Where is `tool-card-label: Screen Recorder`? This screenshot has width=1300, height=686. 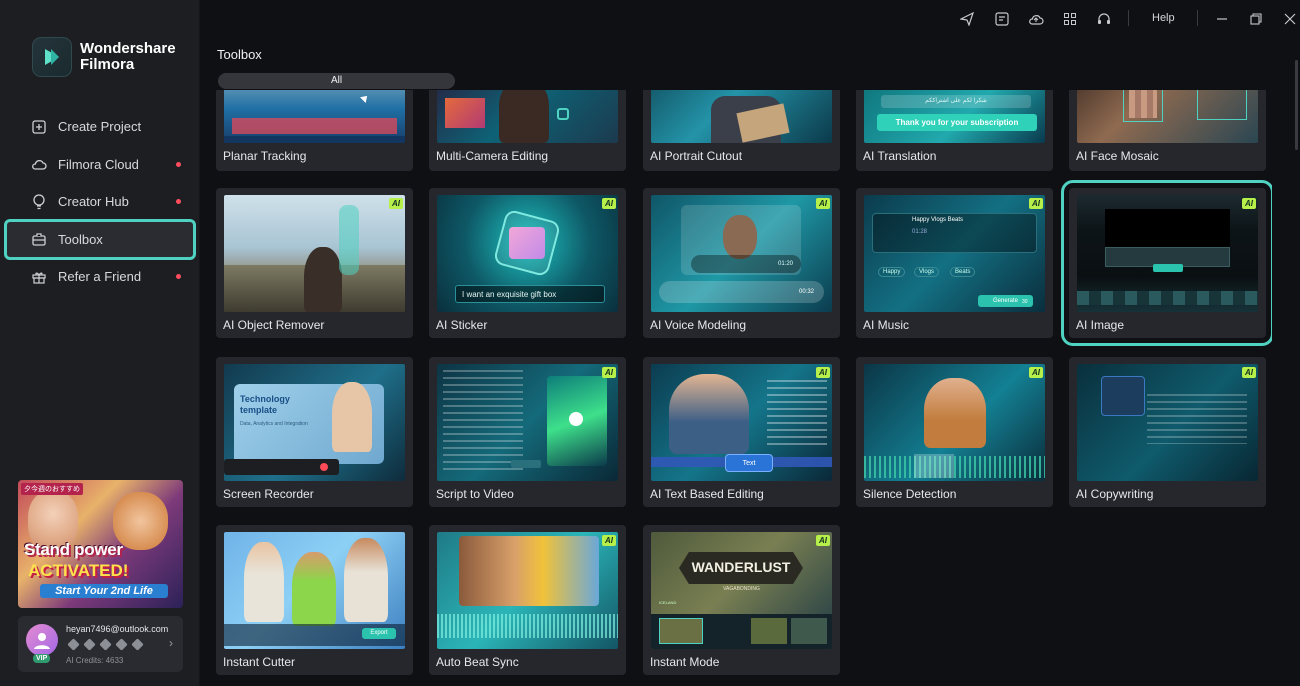 tool-card-label: Screen Recorder is located at coordinates (268, 494).